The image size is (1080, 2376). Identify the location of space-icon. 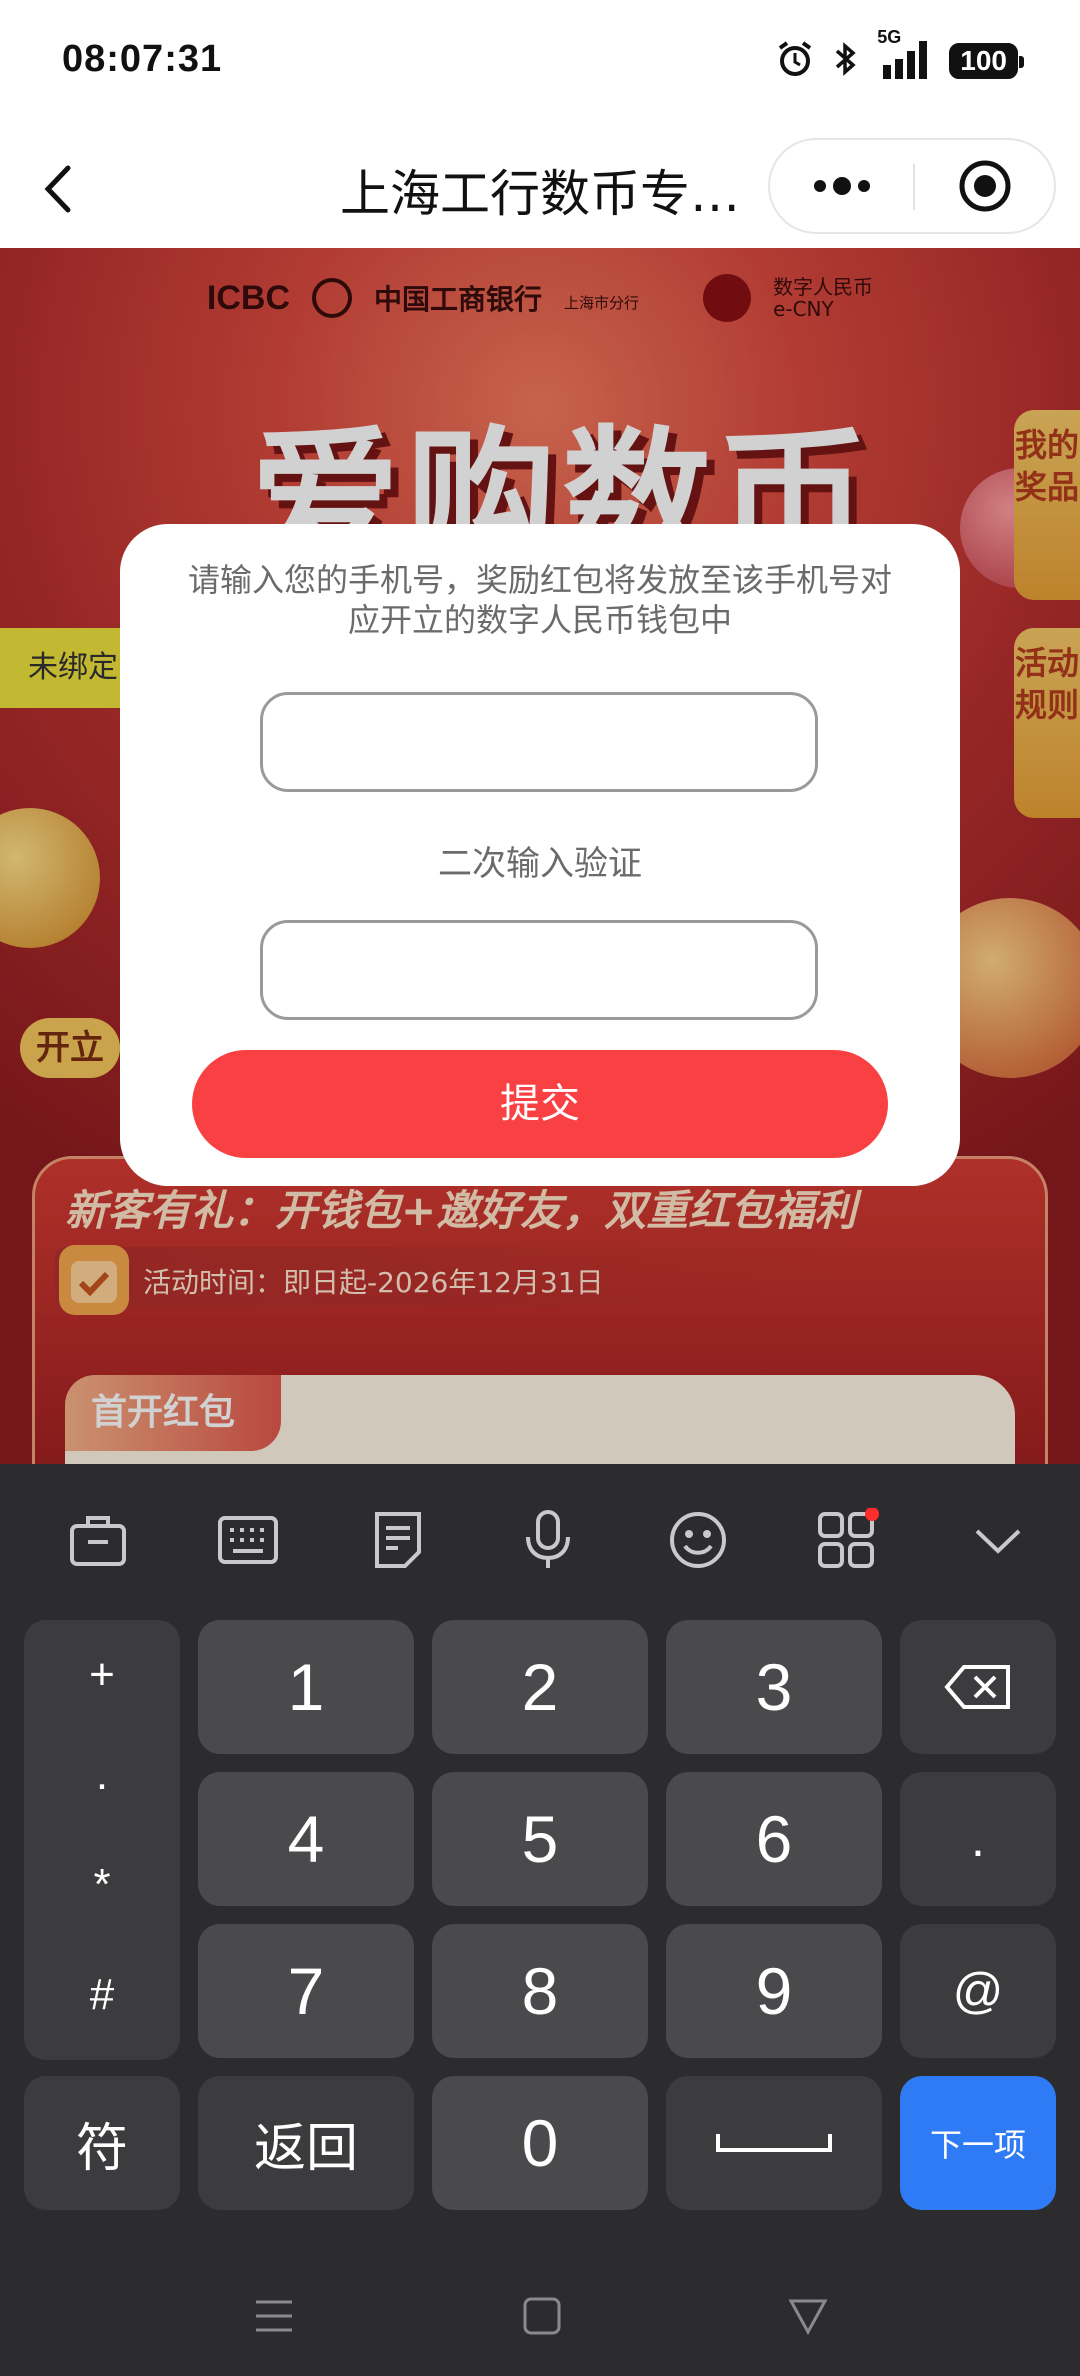
(774, 2143).